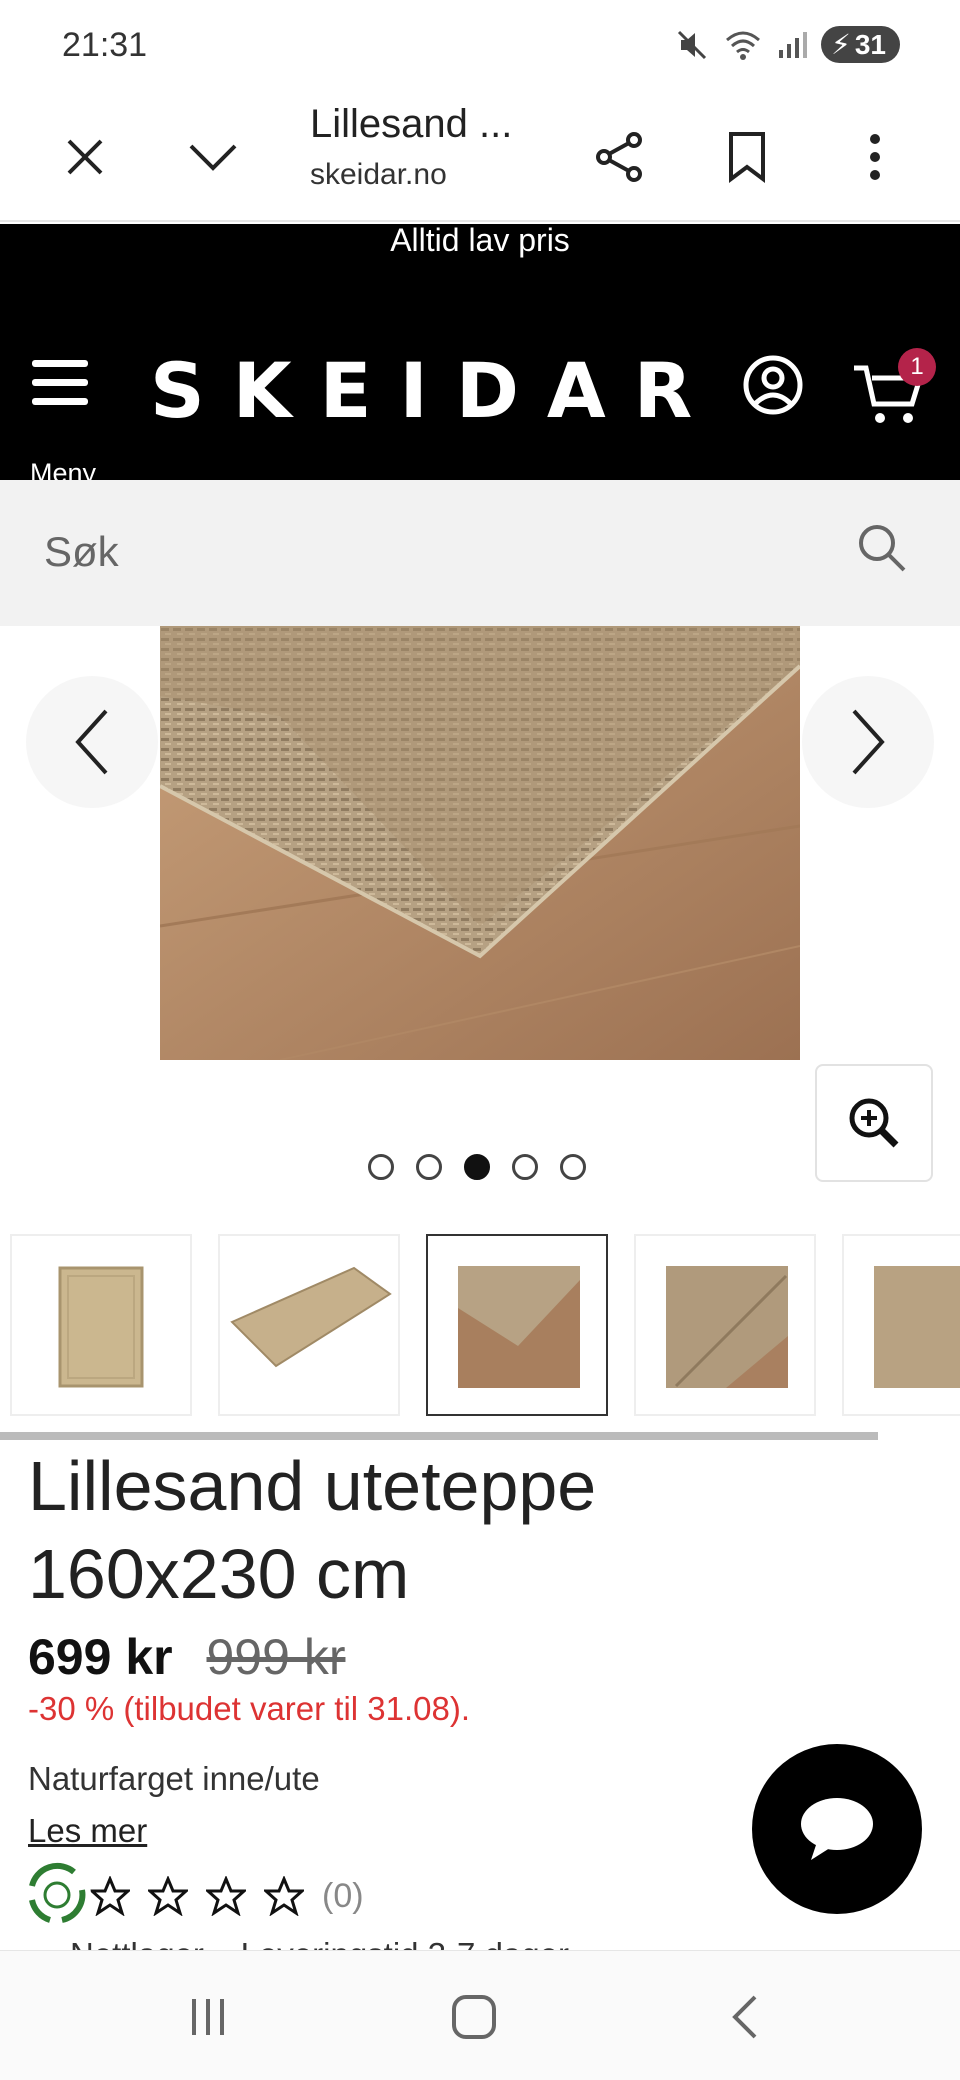 This screenshot has height=2080, width=960. What do you see at coordinates (480, 268) in the screenshot?
I see `promo-banner: Alltid lav pris` at bounding box center [480, 268].